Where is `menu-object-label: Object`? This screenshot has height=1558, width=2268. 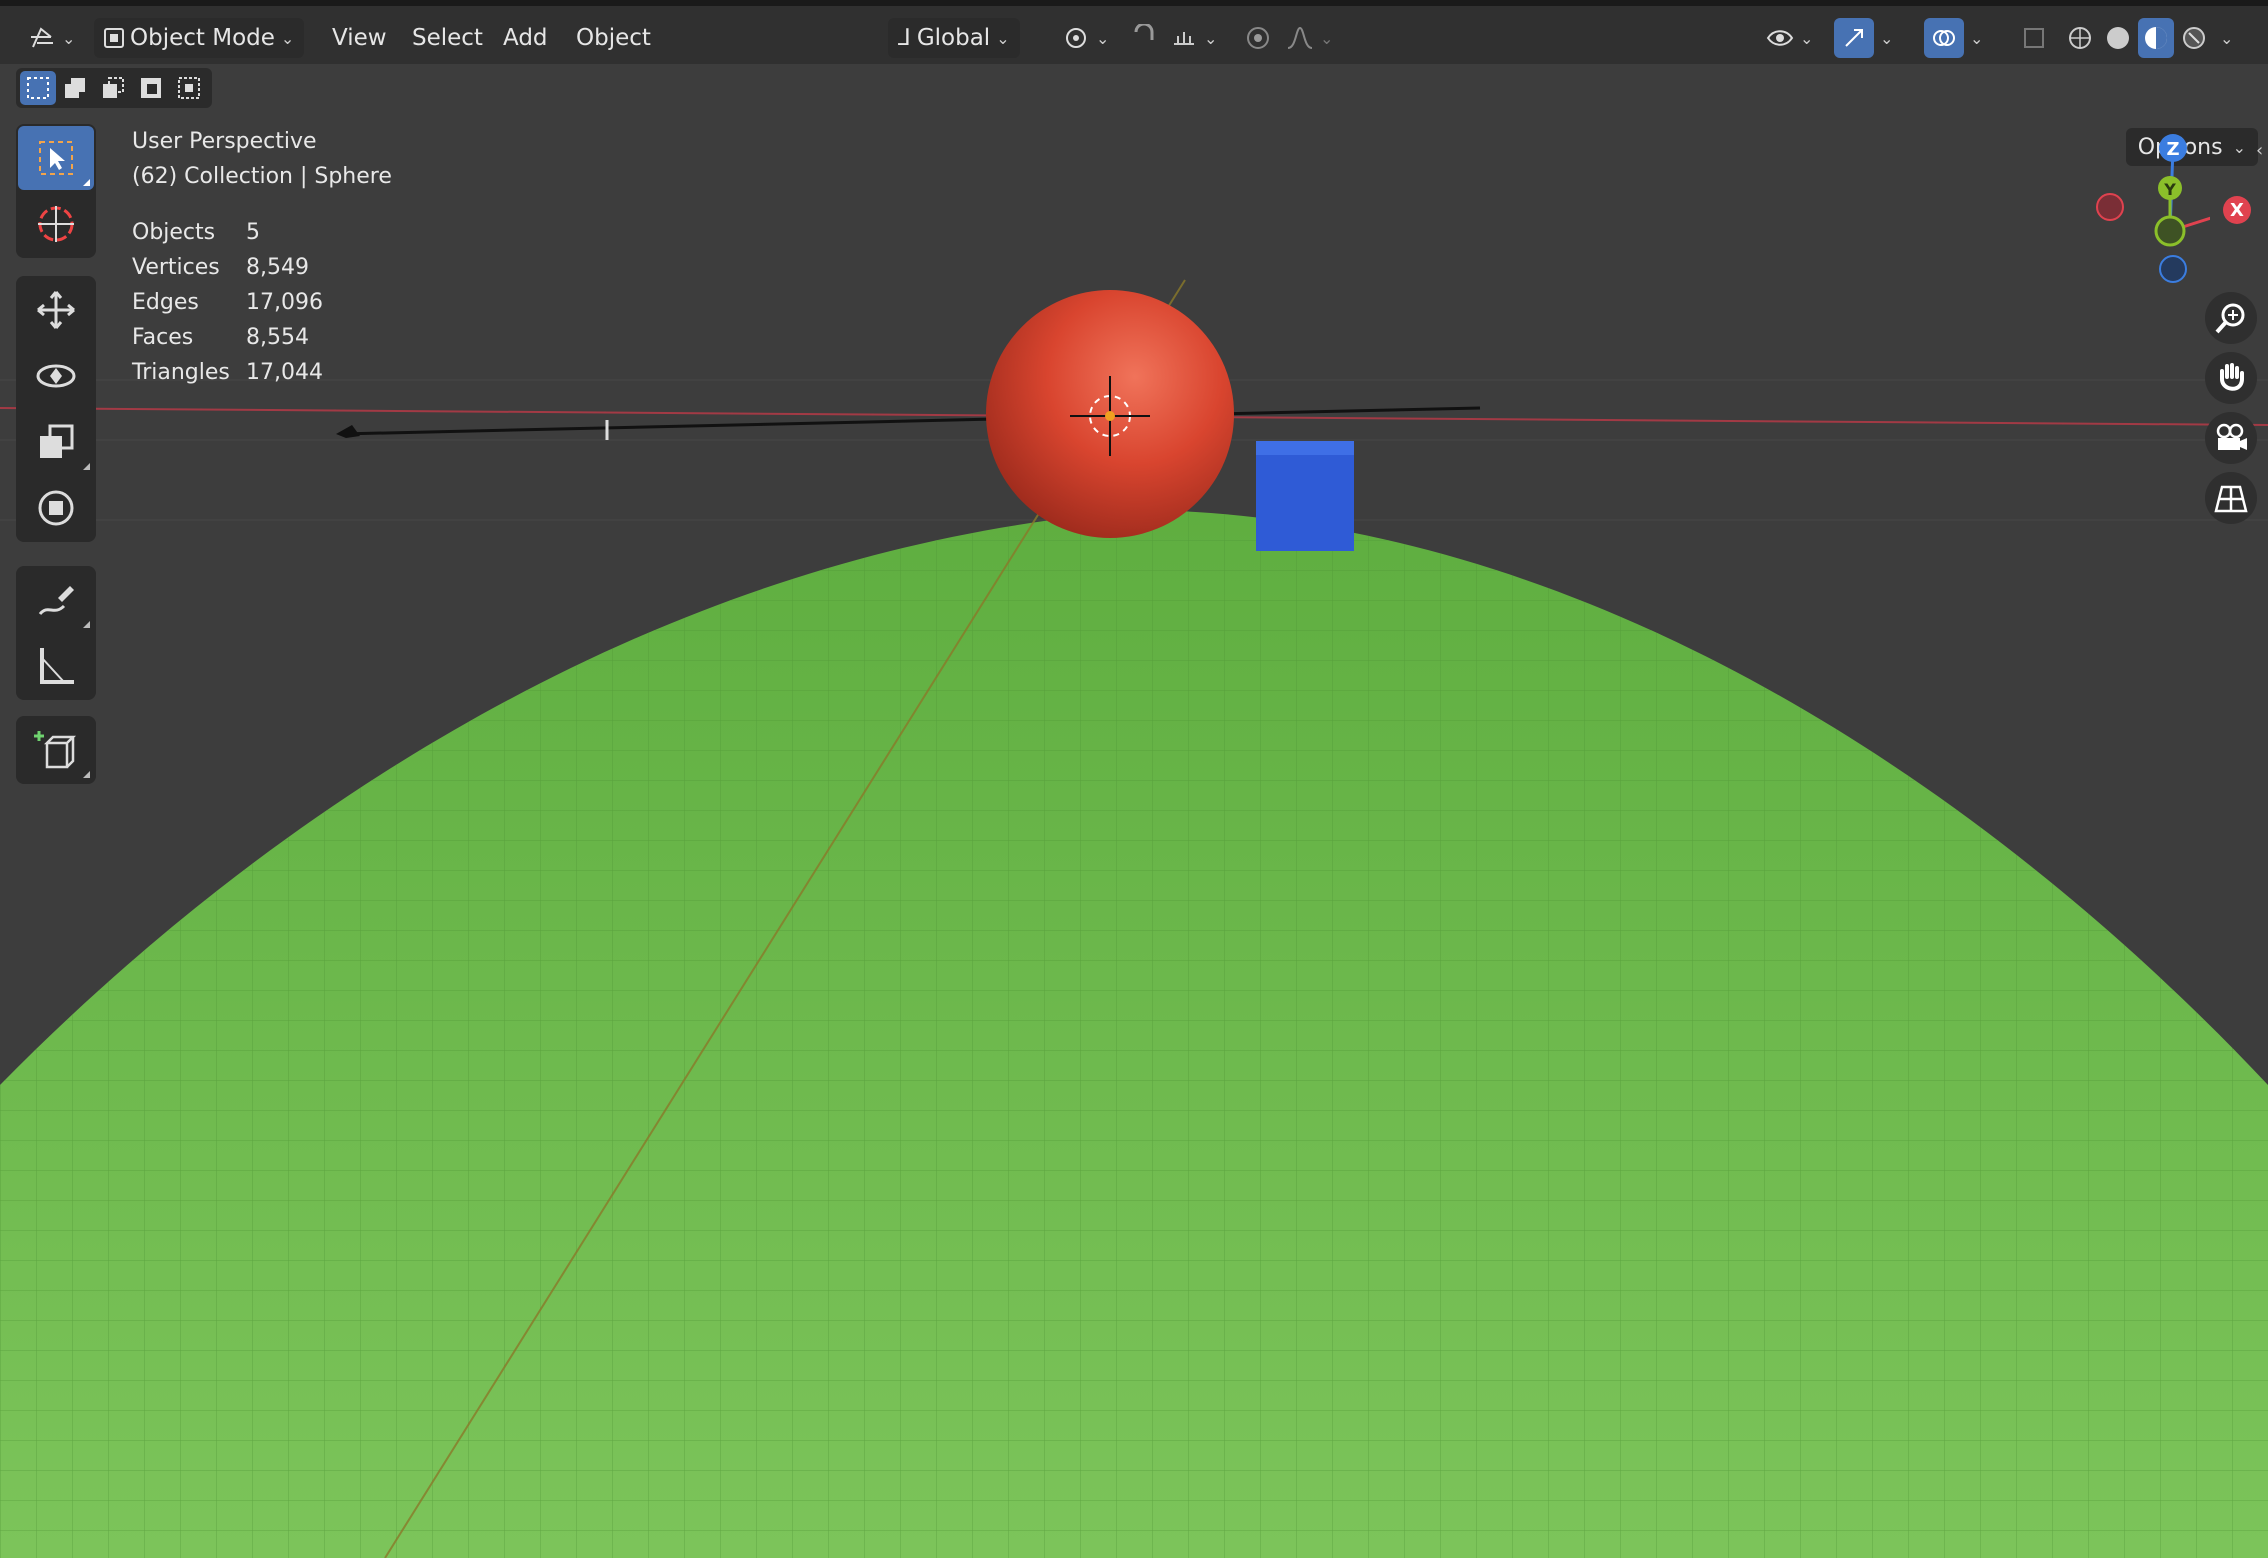 menu-object-label: Object is located at coordinates (613, 38).